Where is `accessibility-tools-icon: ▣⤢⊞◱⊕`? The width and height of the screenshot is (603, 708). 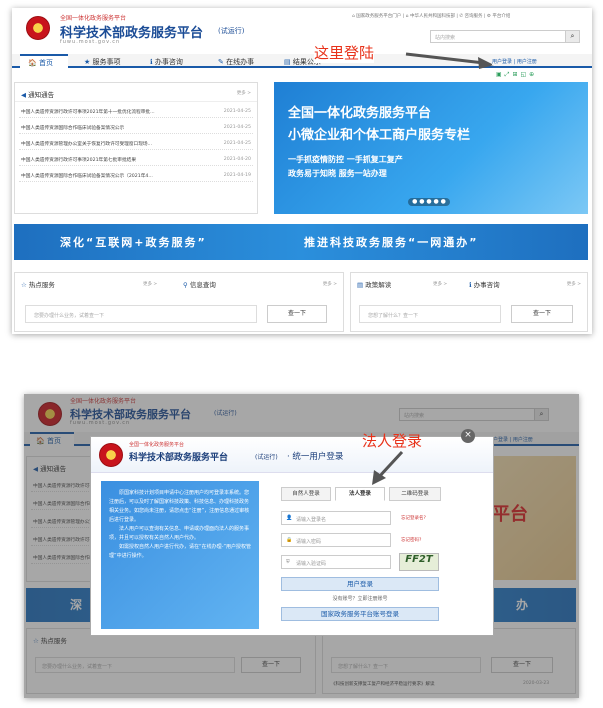 accessibility-tools-icon: ▣⤢⊞◱⊕ is located at coordinates (516, 75).